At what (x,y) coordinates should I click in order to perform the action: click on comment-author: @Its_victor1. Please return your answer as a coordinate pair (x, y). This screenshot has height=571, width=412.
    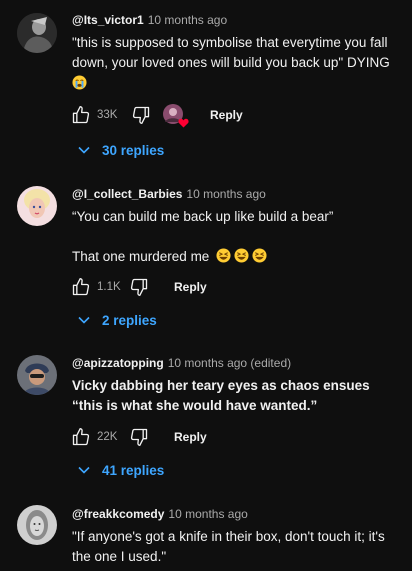
    Looking at the image, I should click on (108, 20).